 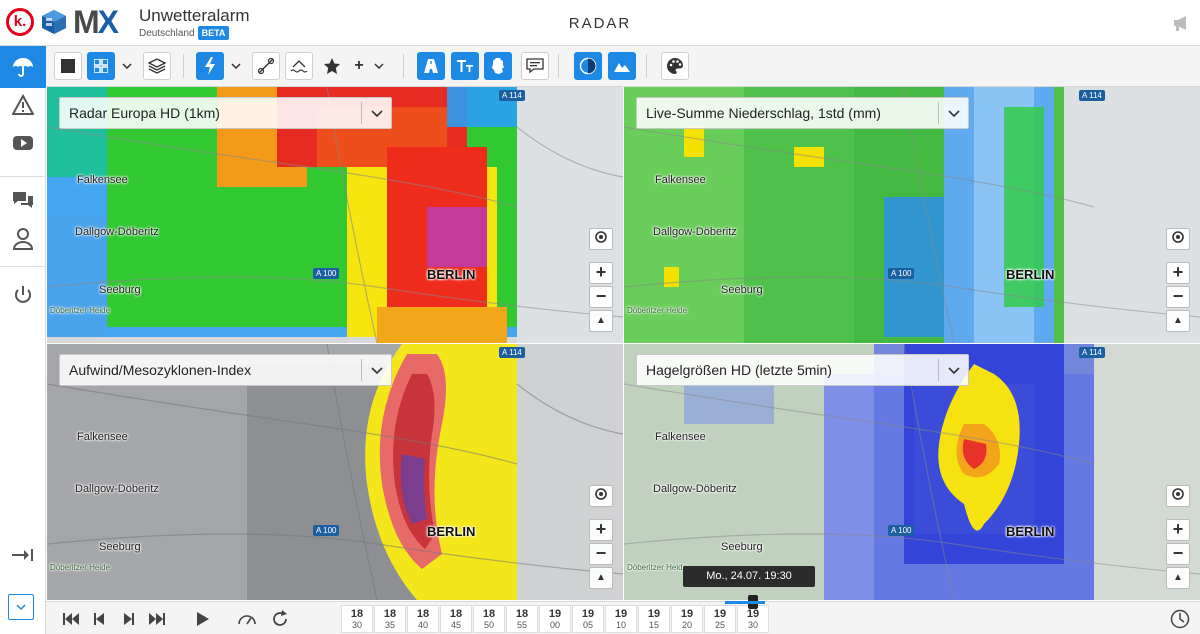 I want to click on time-slot: 18 30, so click(x=357, y=619).